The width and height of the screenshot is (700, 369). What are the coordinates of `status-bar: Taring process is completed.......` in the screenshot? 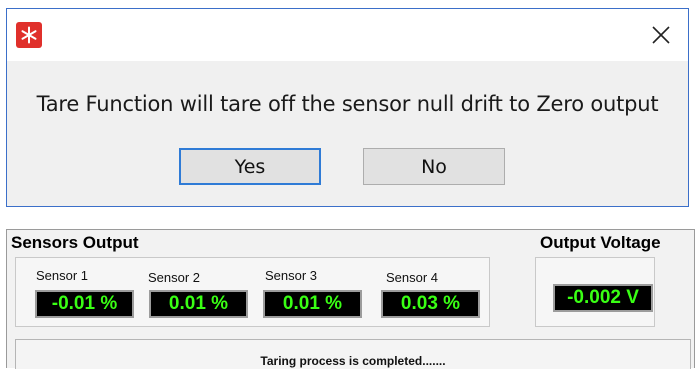 It's located at (353, 354).